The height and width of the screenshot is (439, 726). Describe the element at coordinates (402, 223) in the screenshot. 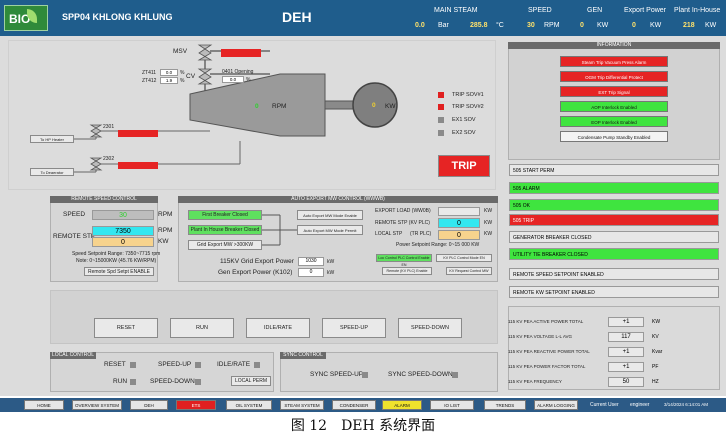

I see `remote-stp-kv-label: REMOTE STP (KV PLC)` at that location.